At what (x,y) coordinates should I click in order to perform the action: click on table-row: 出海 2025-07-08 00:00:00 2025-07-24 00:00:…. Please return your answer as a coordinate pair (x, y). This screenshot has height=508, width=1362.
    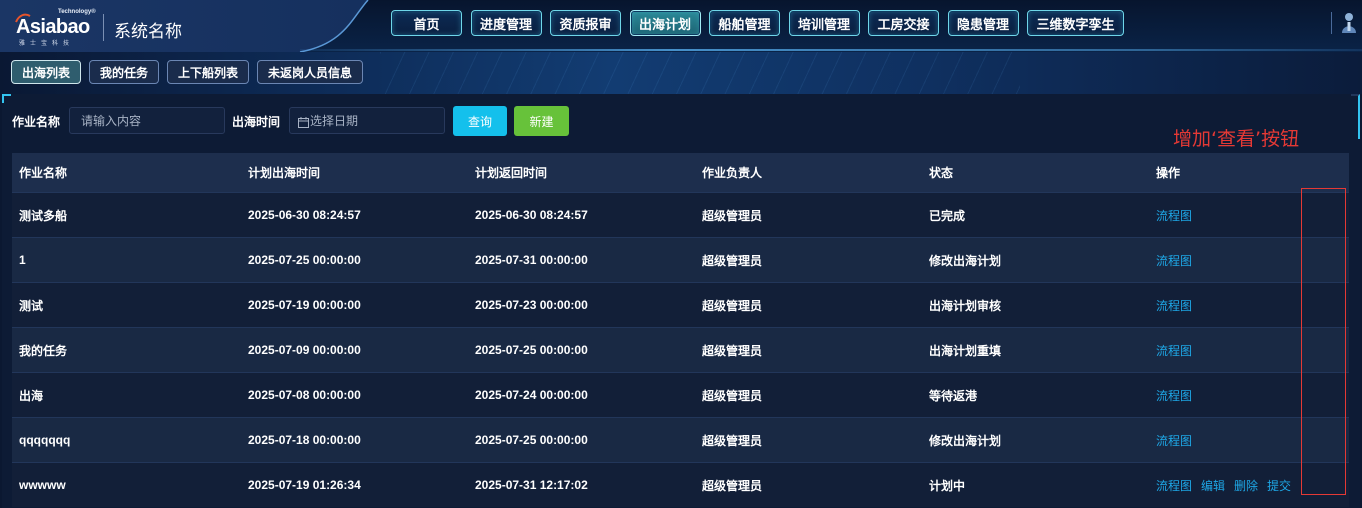
    Looking at the image, I should click on (680, 394).